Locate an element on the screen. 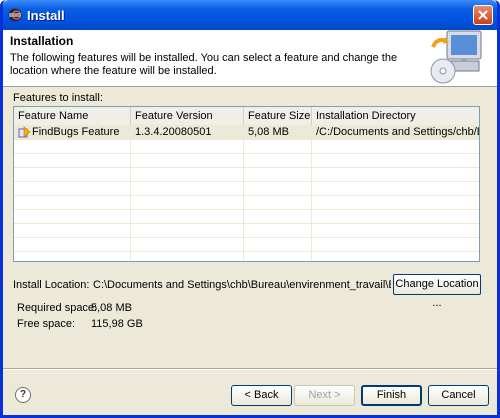 The image size is (500, 418). close-icon is located at coordinates (483, 15).